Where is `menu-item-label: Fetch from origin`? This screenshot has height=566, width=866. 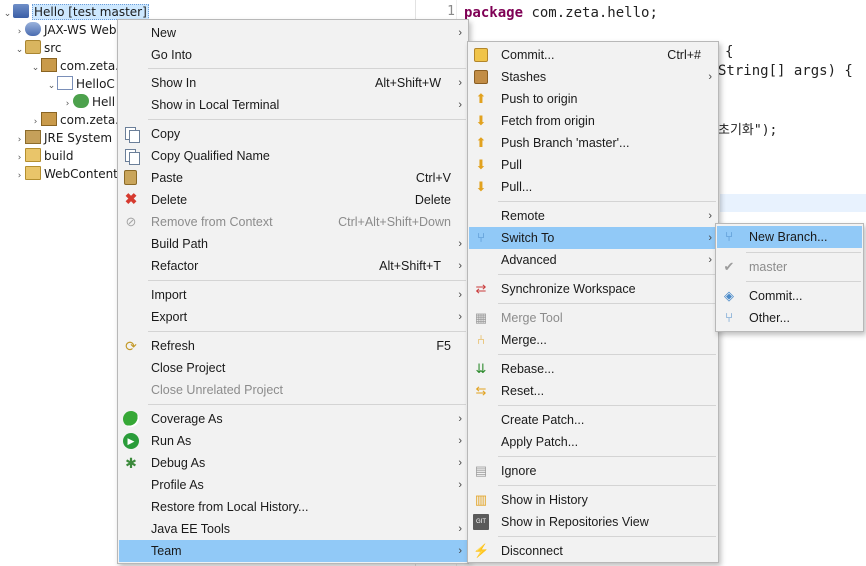 menu-item-label: Fetch from origin is located at coordinates (548, 121).